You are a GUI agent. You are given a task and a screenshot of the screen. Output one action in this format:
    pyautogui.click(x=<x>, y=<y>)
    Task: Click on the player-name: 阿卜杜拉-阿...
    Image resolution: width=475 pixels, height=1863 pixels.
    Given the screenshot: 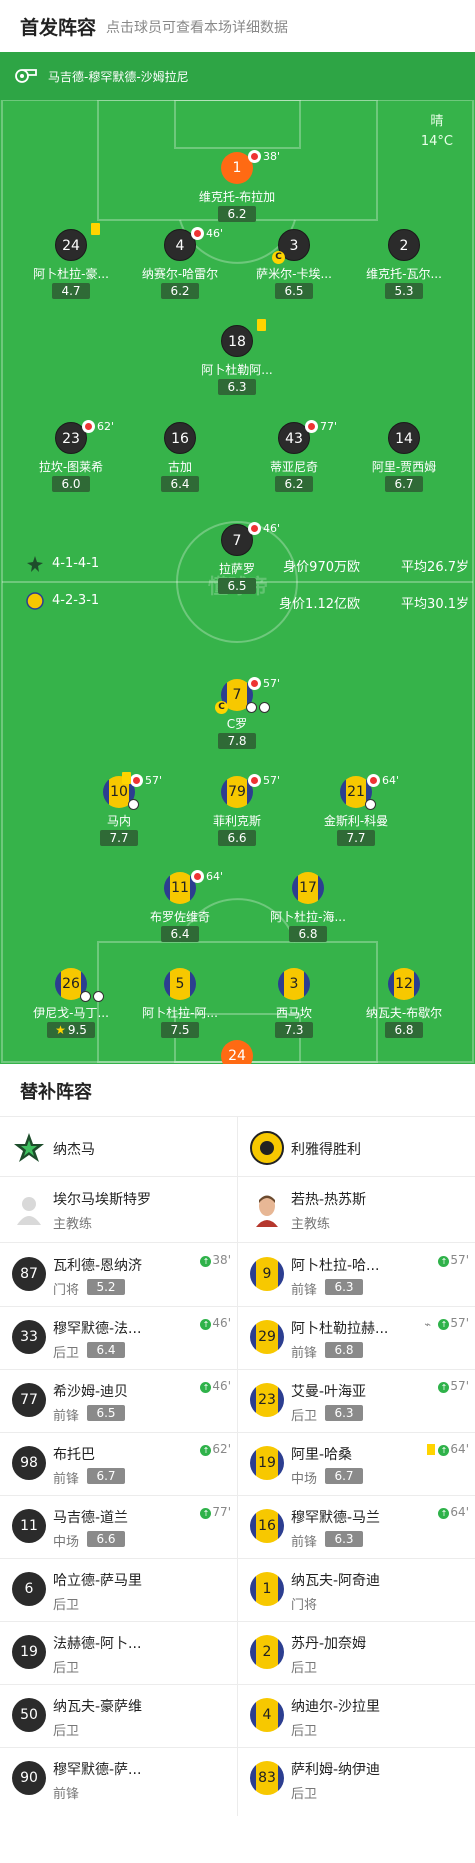 What is the action you would take?
    pyautogui.click(x=180, y=1013)
    